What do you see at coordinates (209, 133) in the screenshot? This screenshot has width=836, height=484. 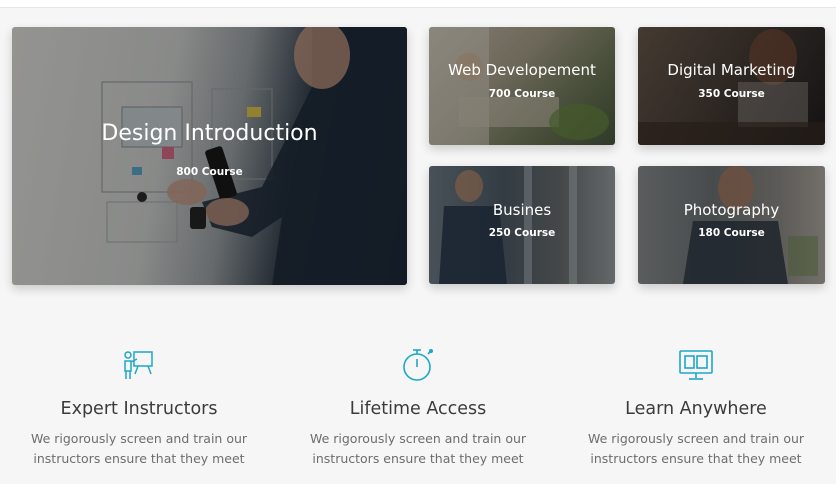 I see `design-title: Design Introduction` at bounding box center [209, 133].